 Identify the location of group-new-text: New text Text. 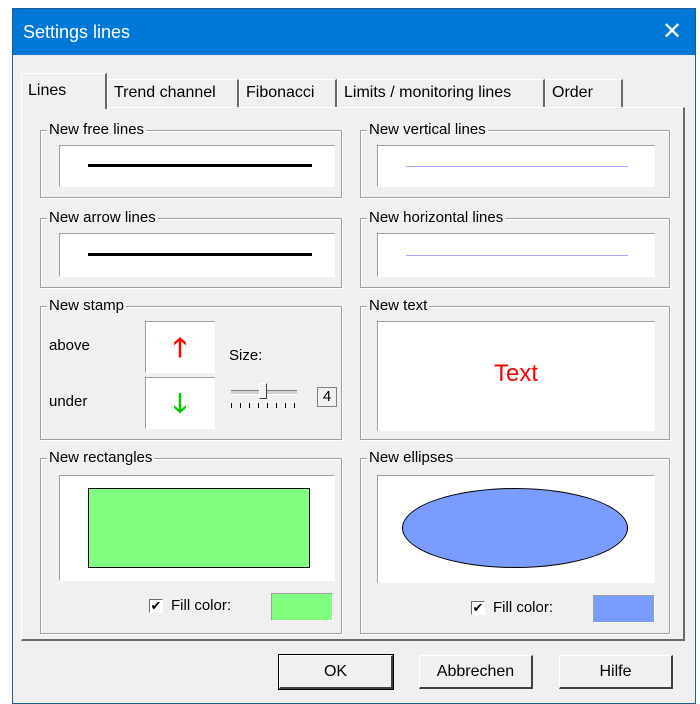
(515, 368).